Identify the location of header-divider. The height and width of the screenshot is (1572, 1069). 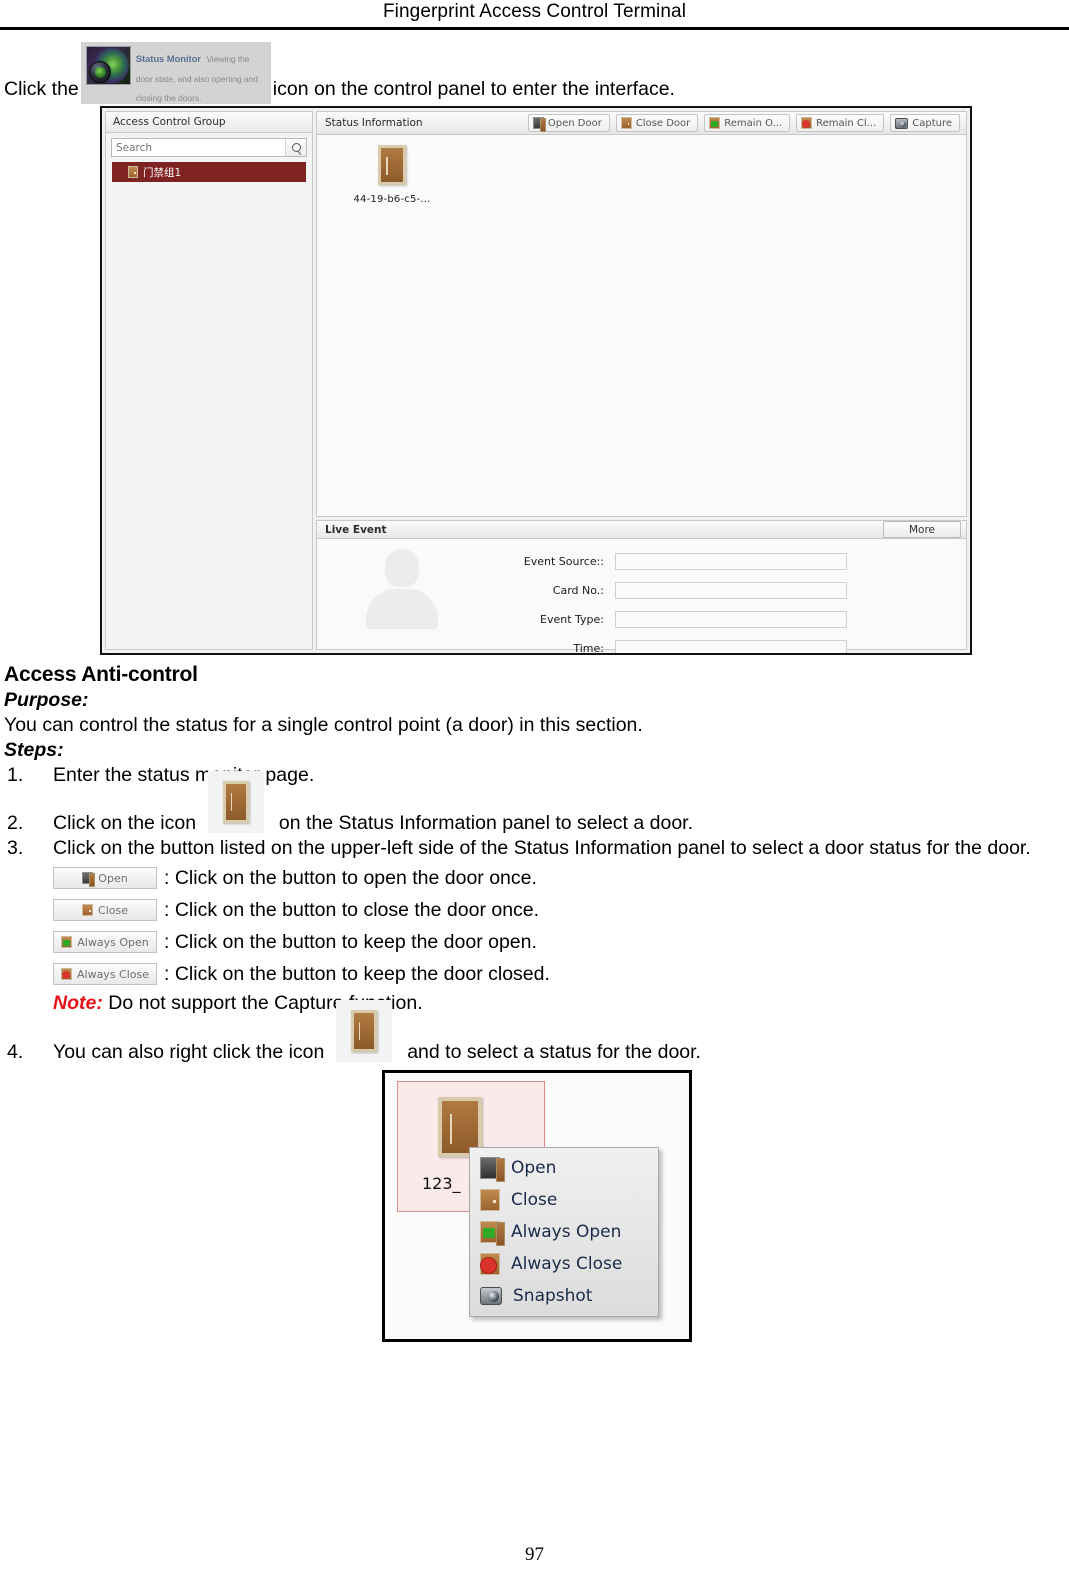
(534, 28).